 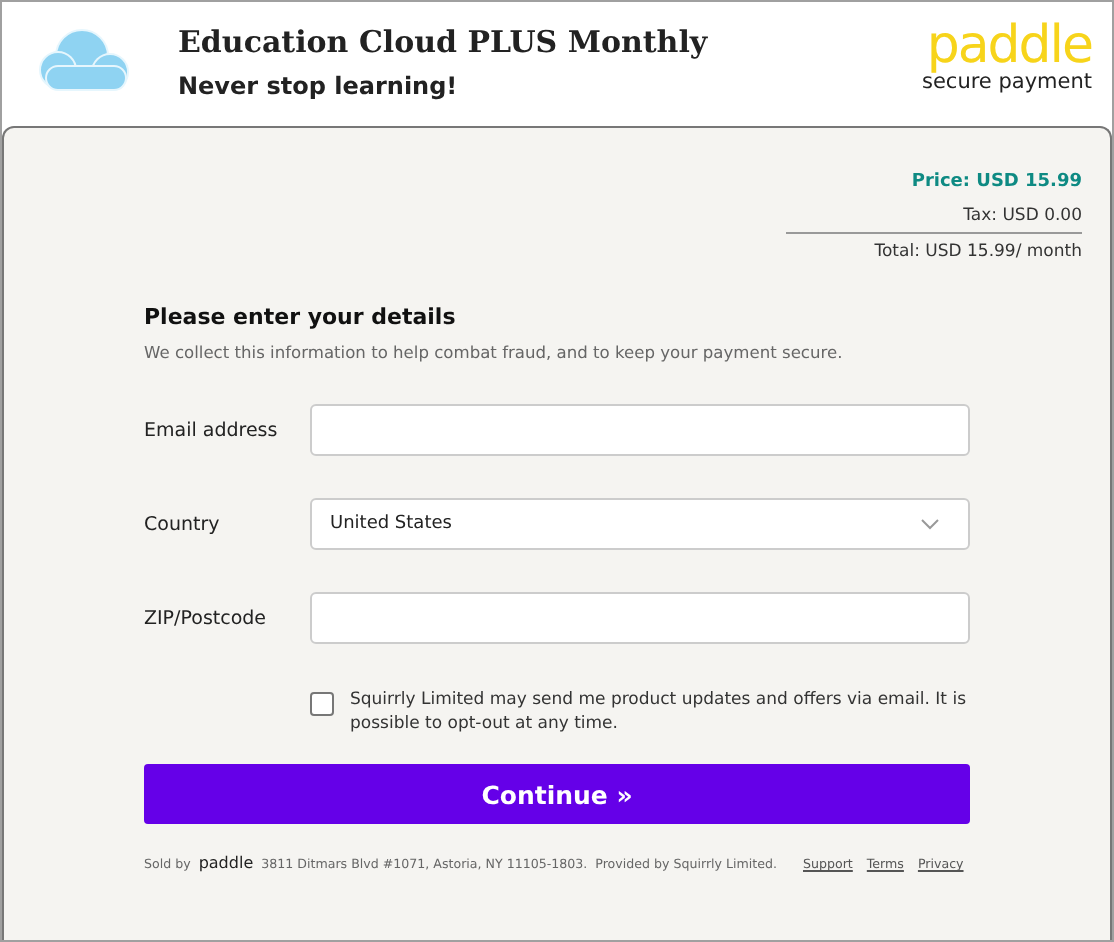 What do you see at coordinates (183, 524) in the screenshot?
I see `field-label: Country` at bounding box center [183, 524].